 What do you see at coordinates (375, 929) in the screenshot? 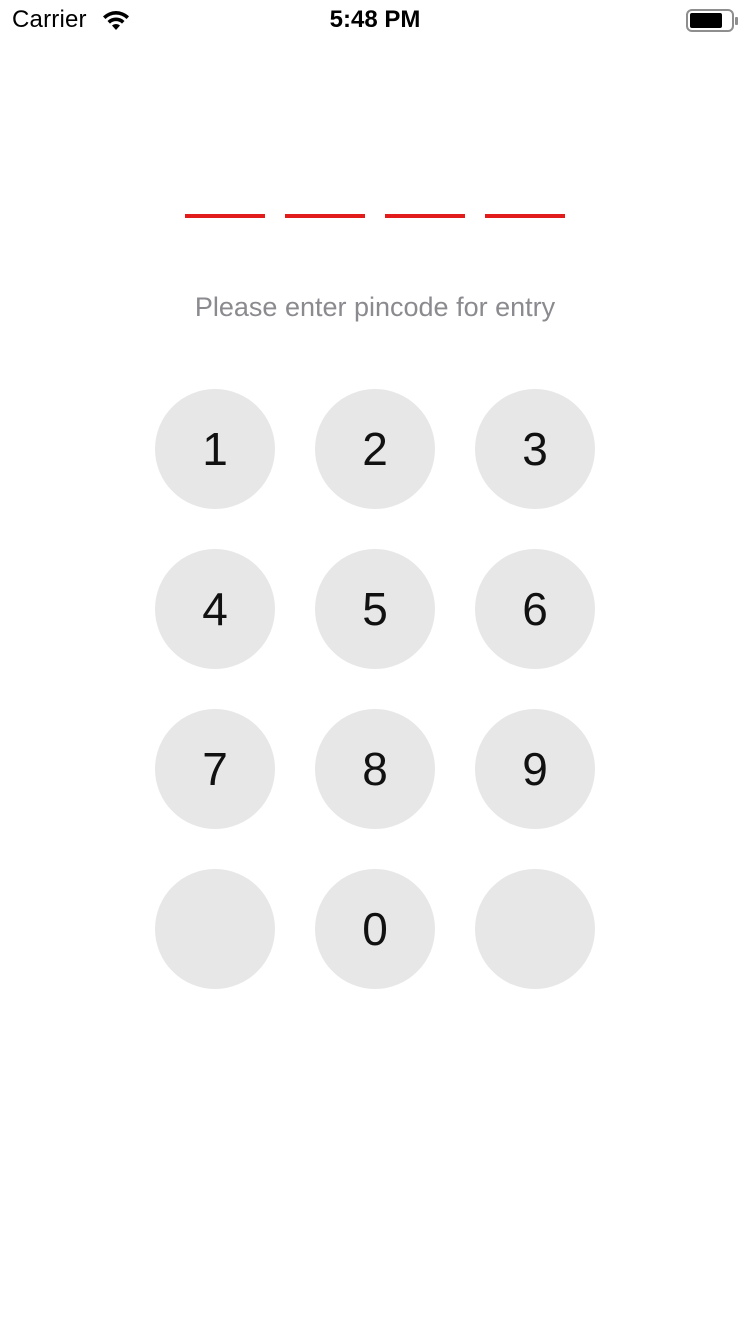
I see `key-0: 0` at bounding box center [375, 929].